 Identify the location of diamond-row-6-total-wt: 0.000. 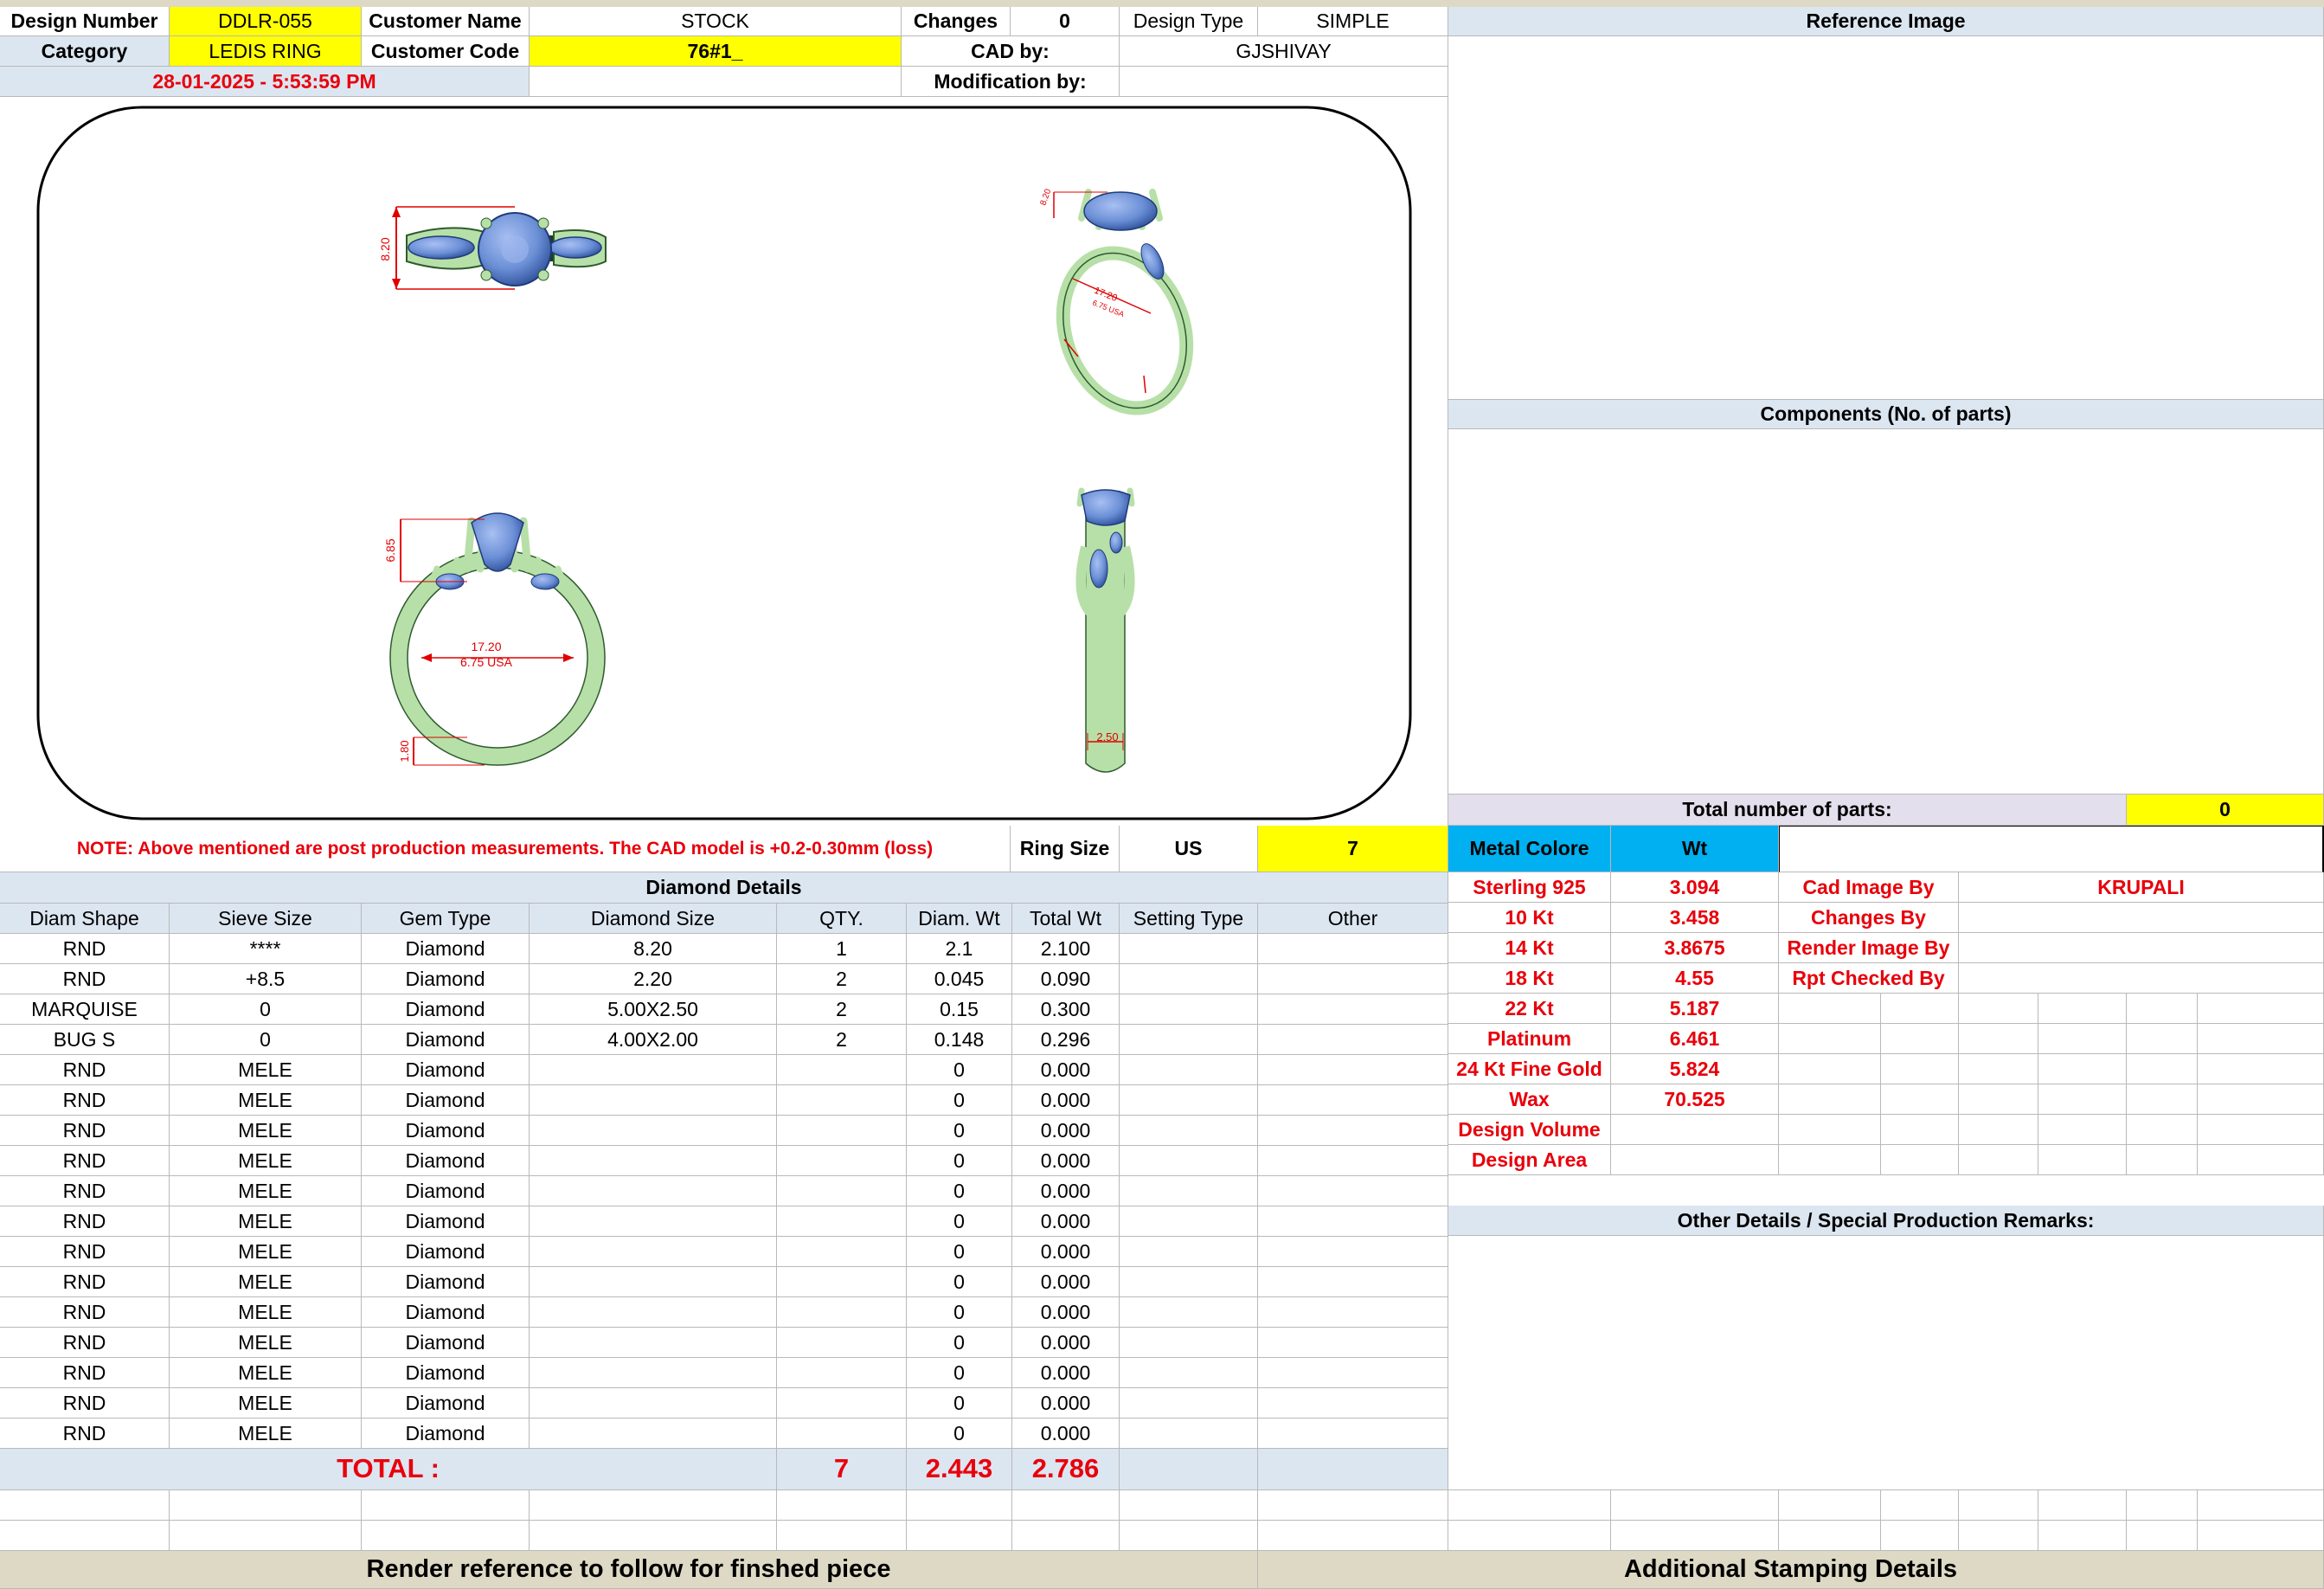
(1066, 1100).